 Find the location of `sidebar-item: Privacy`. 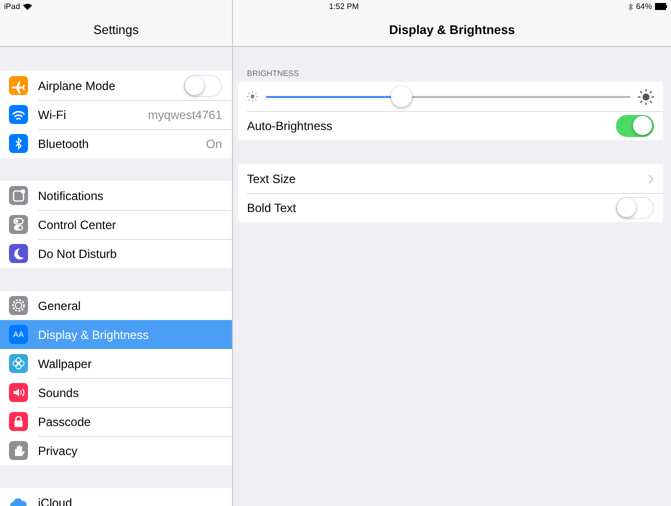

sidebar-item: Privacy is located at coordinates (116, 450).